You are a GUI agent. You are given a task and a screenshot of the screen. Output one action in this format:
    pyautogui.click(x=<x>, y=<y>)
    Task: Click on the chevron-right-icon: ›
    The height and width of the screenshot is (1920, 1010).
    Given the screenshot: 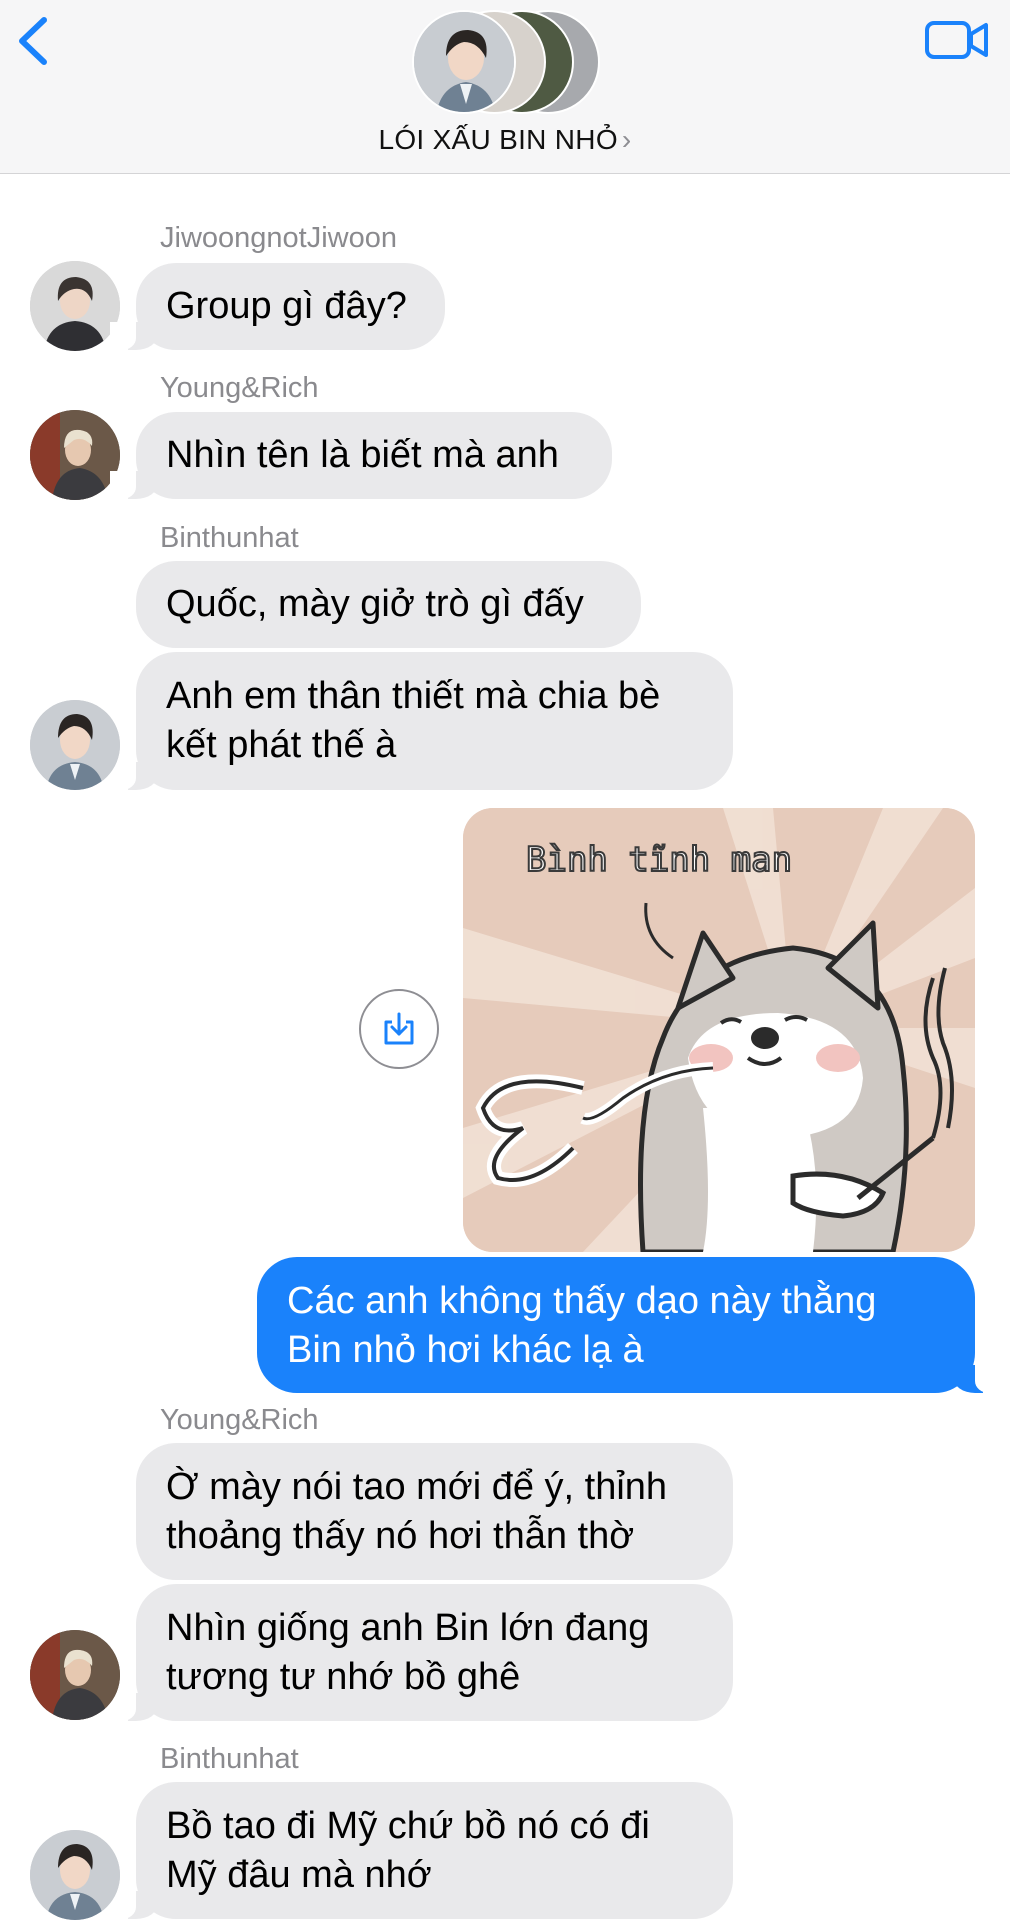 What is the action you would take?
    pyautogui.click(x=626, y=139)
    